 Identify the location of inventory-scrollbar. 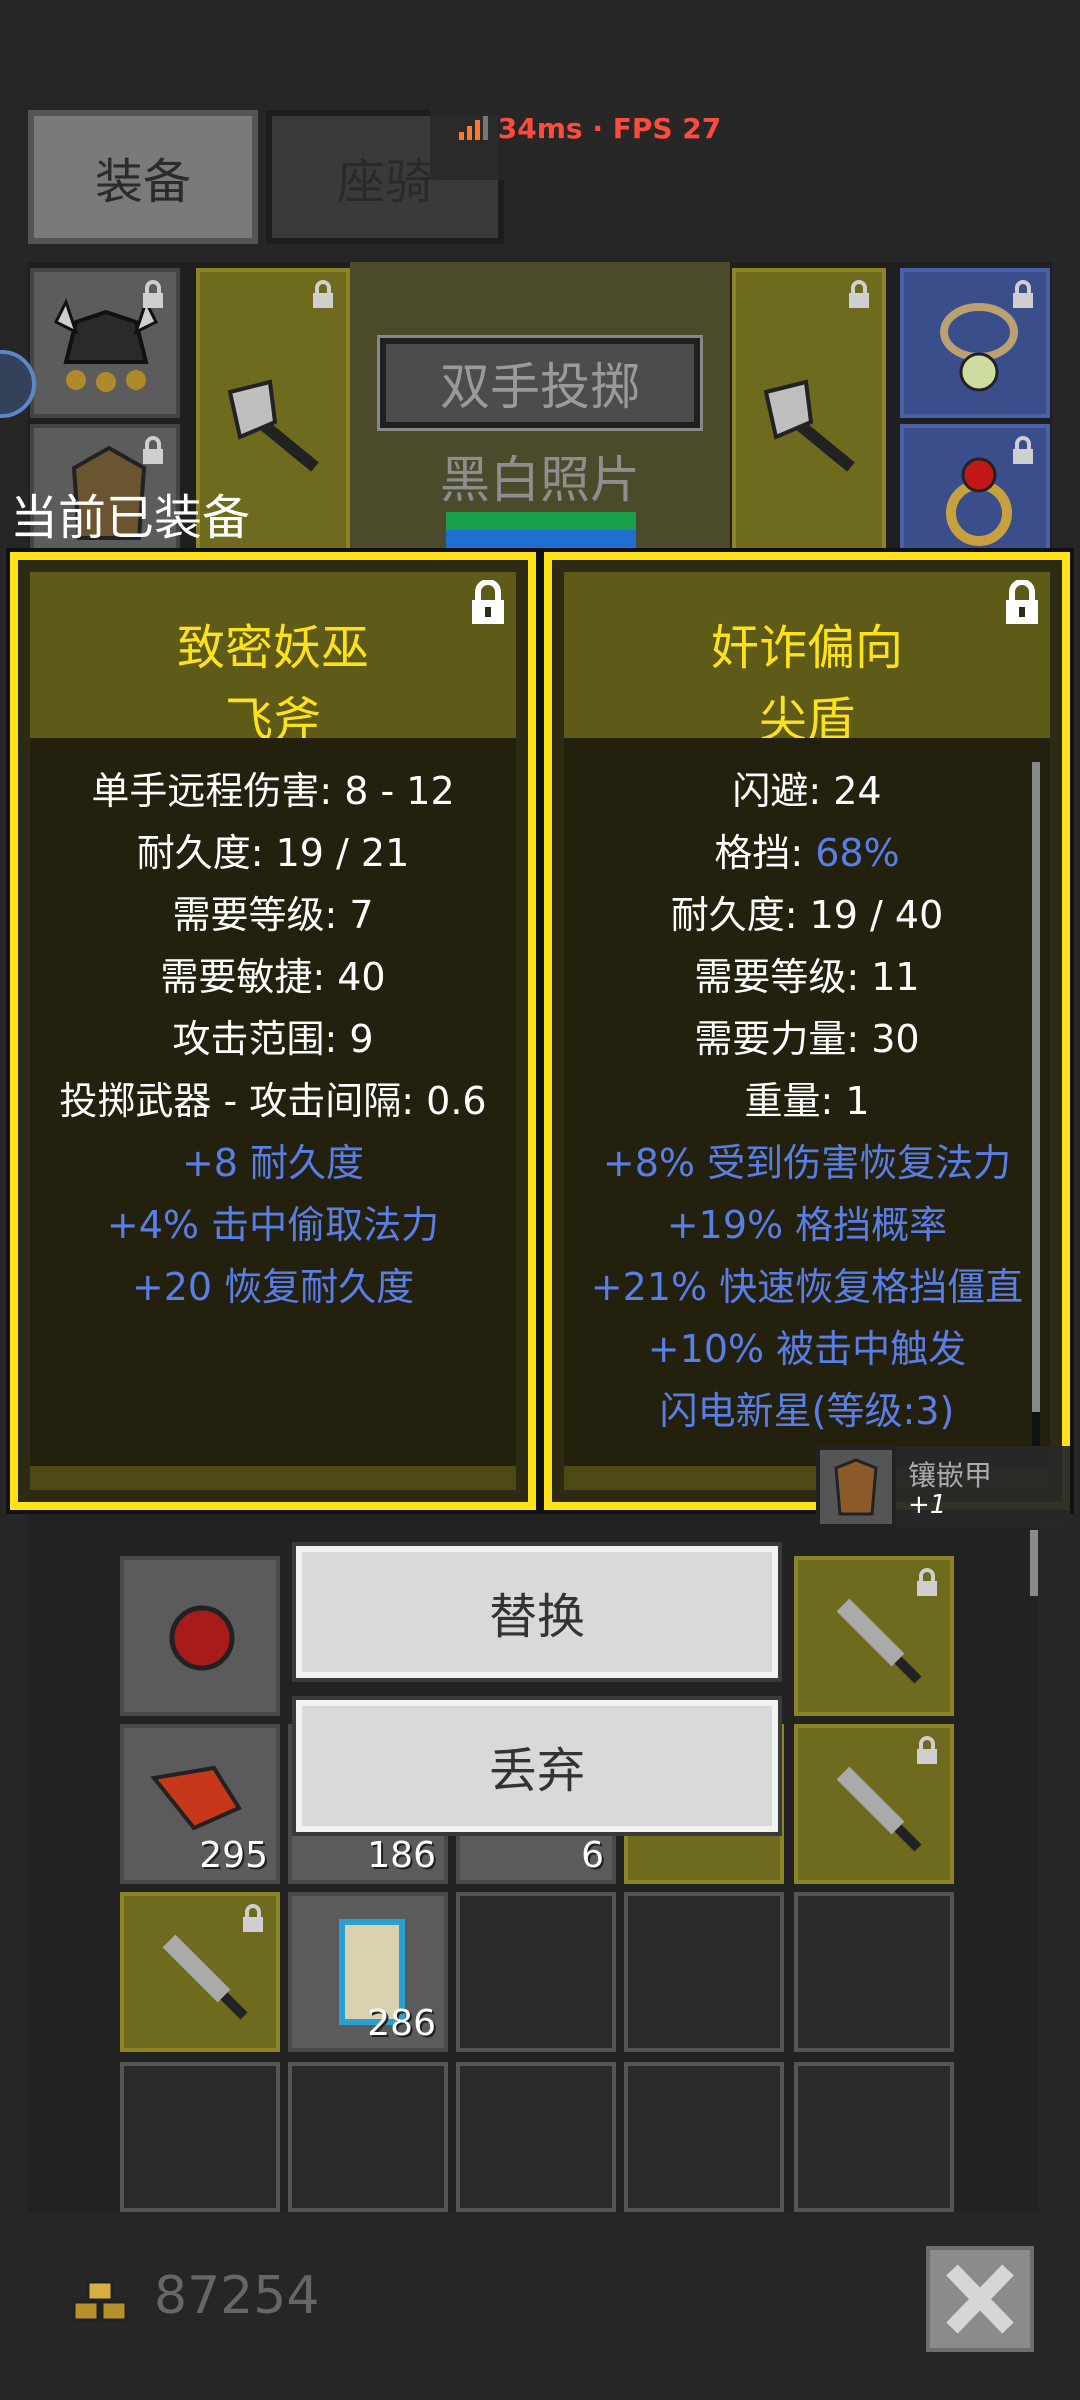
(1034, 1563).